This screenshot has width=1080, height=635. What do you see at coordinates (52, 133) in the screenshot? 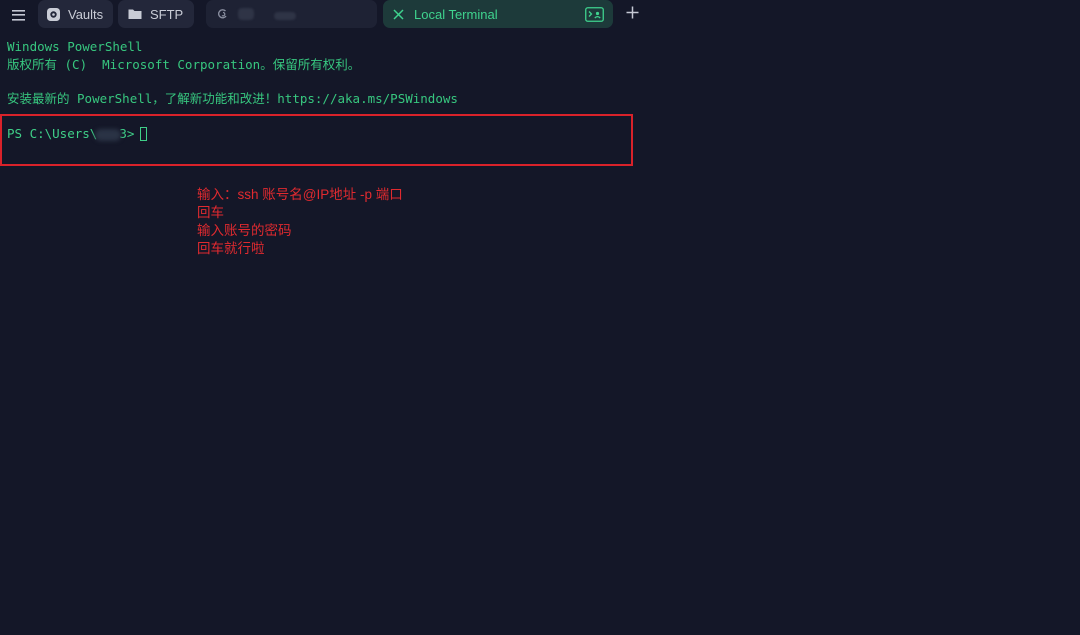
I see `prompt-prefix: PS C:\Users\` at bounding box center [52, 133].